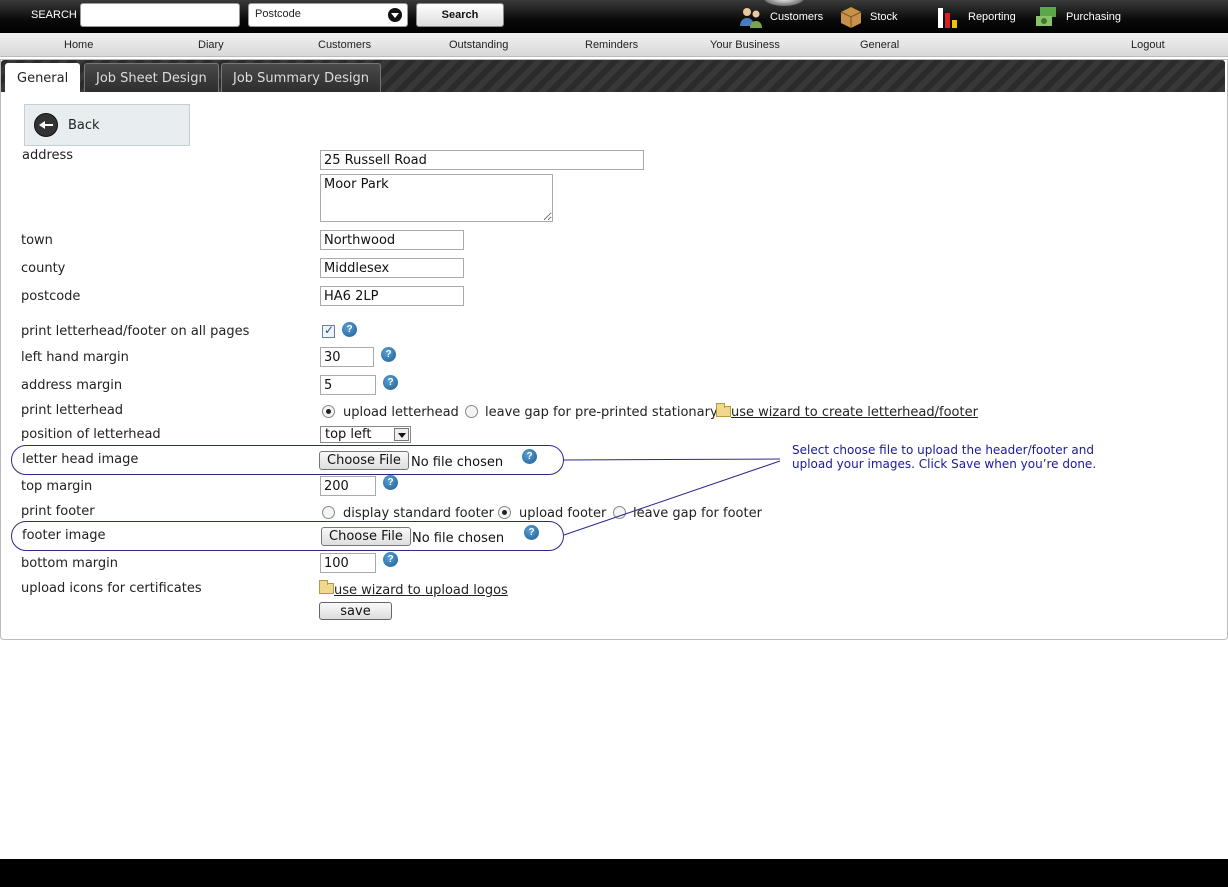 The image size is (1228, 887). I want to click on nav-reminders: Reminders, so click(611, 45).